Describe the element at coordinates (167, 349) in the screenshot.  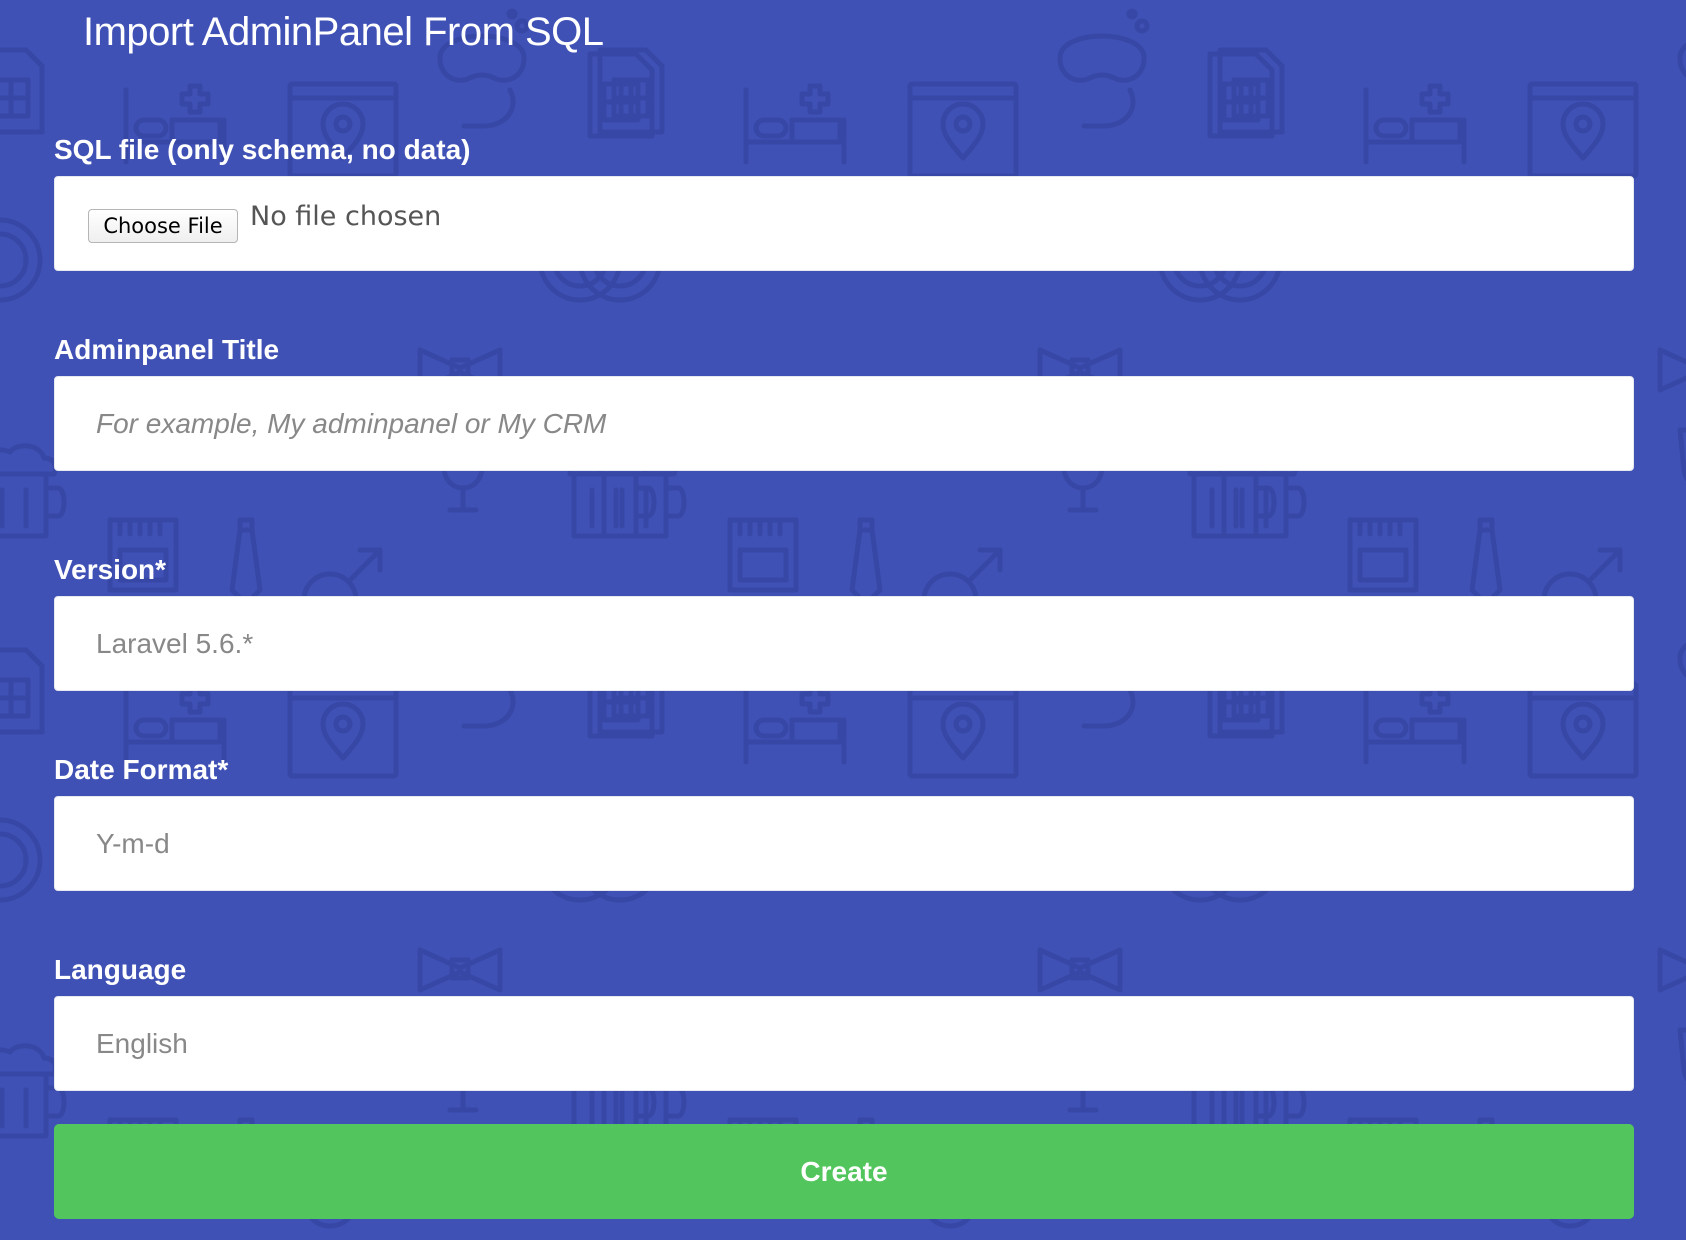
I see `adminpanel-title-label: Adminpanel Title` at that location.